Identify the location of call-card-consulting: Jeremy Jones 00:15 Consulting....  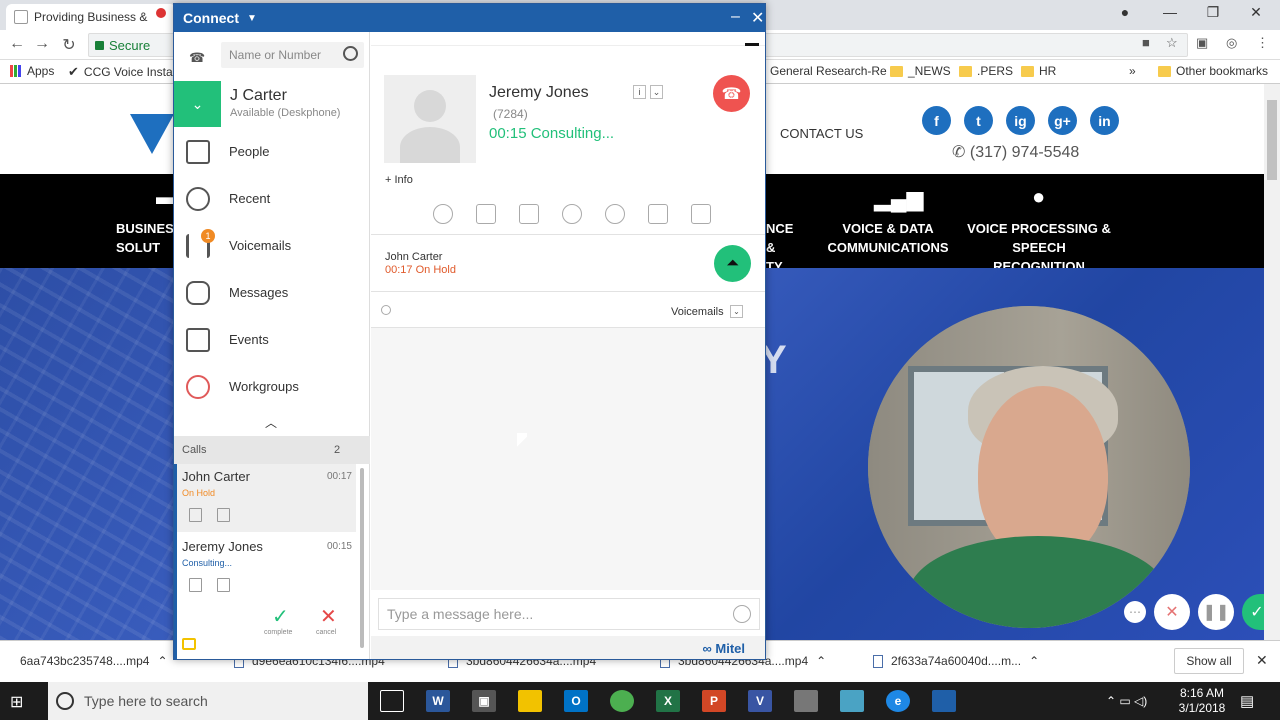
(265, 568).